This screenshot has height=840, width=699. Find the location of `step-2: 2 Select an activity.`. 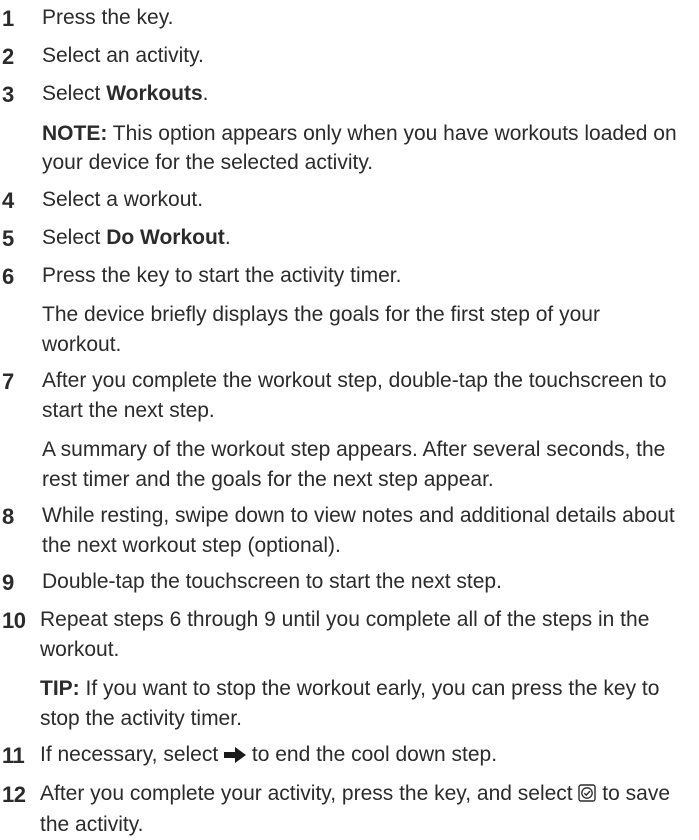

step-2: 2 Select an activity. is located at coordinates (349, 56).